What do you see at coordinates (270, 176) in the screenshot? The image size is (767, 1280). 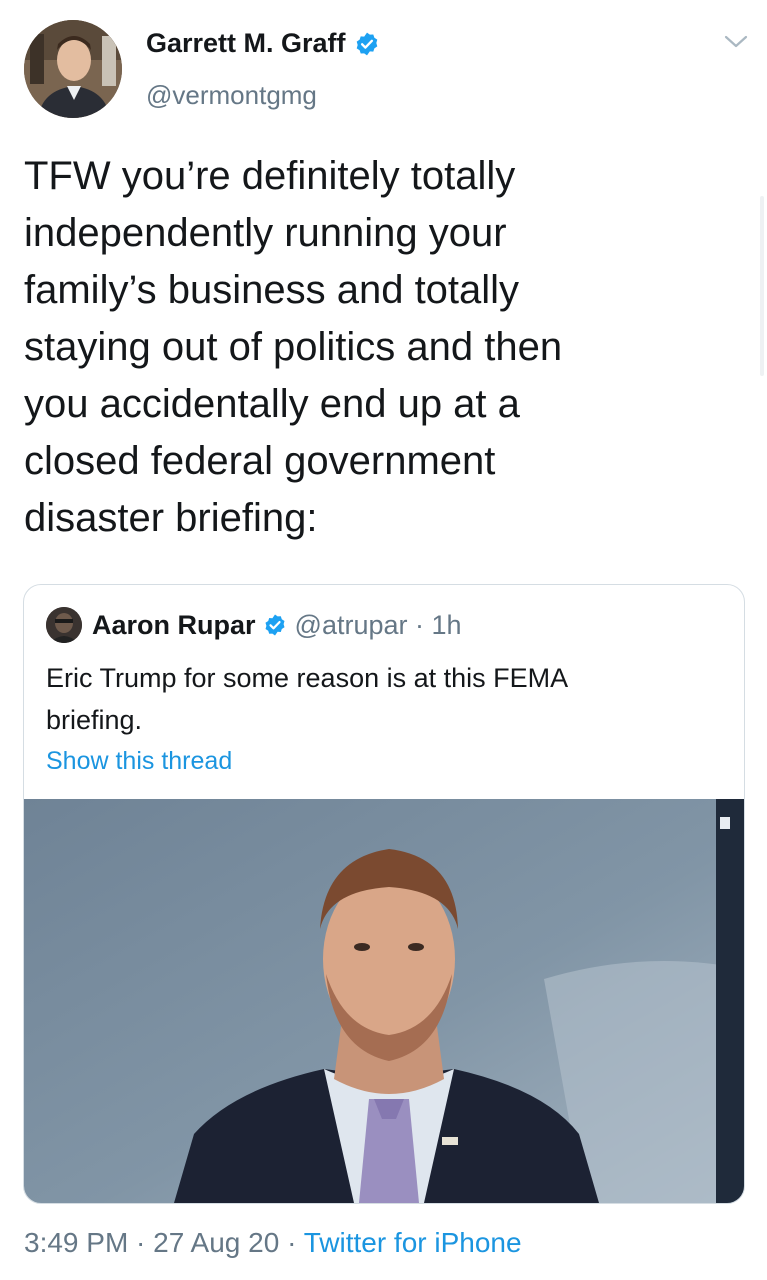 I see `tweet-line: TFW you’re definitely totally` at bounding box center [270, 176].